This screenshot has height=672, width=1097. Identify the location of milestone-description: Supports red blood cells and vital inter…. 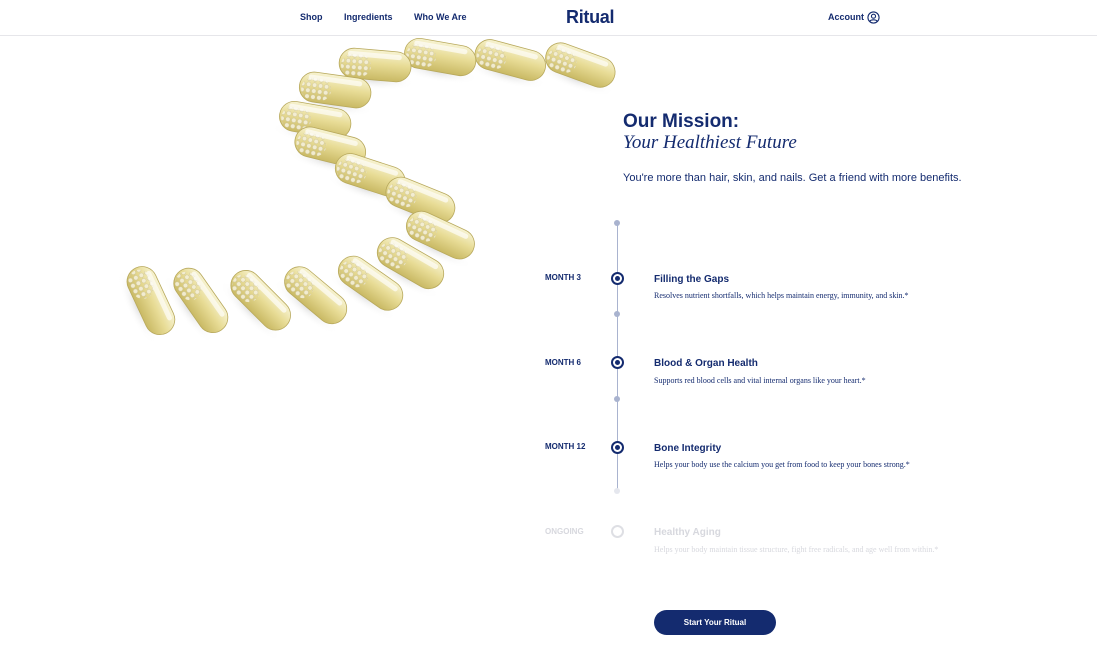
(760, 380).